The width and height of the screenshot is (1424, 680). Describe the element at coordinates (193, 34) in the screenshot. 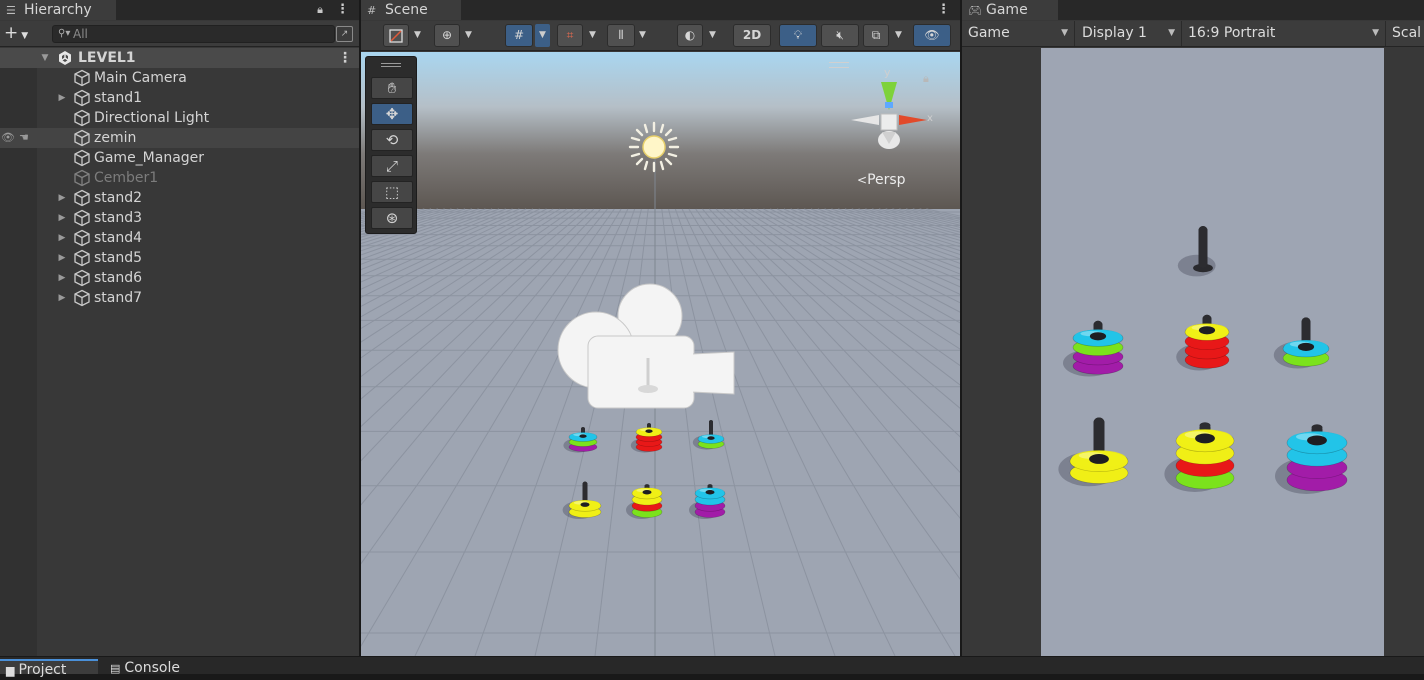

I see `hierarchy-search-input: ⚲▾ All` at that location.